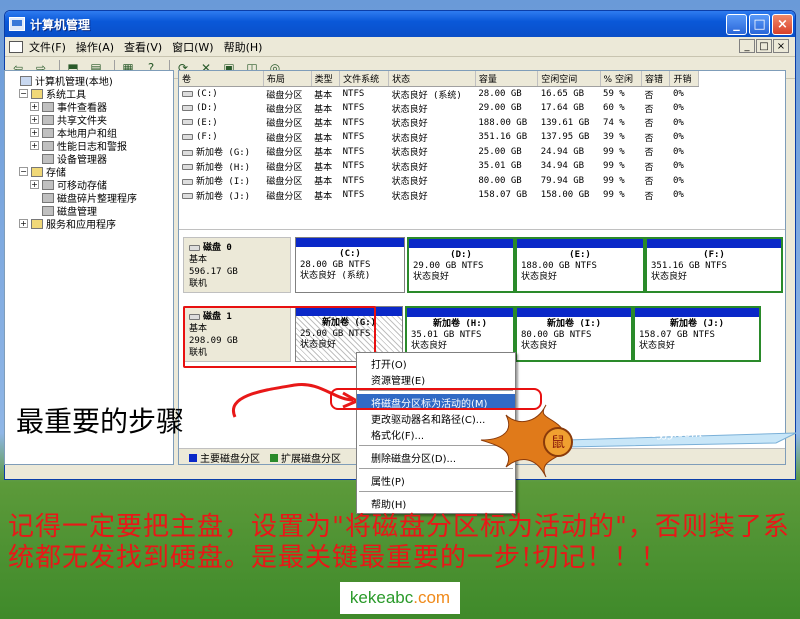 The width and height of the screenshot is (800, 619). I want to click on partition-d: (D:) 29.00 GB NTFS 状态良好, so click(461, 265).